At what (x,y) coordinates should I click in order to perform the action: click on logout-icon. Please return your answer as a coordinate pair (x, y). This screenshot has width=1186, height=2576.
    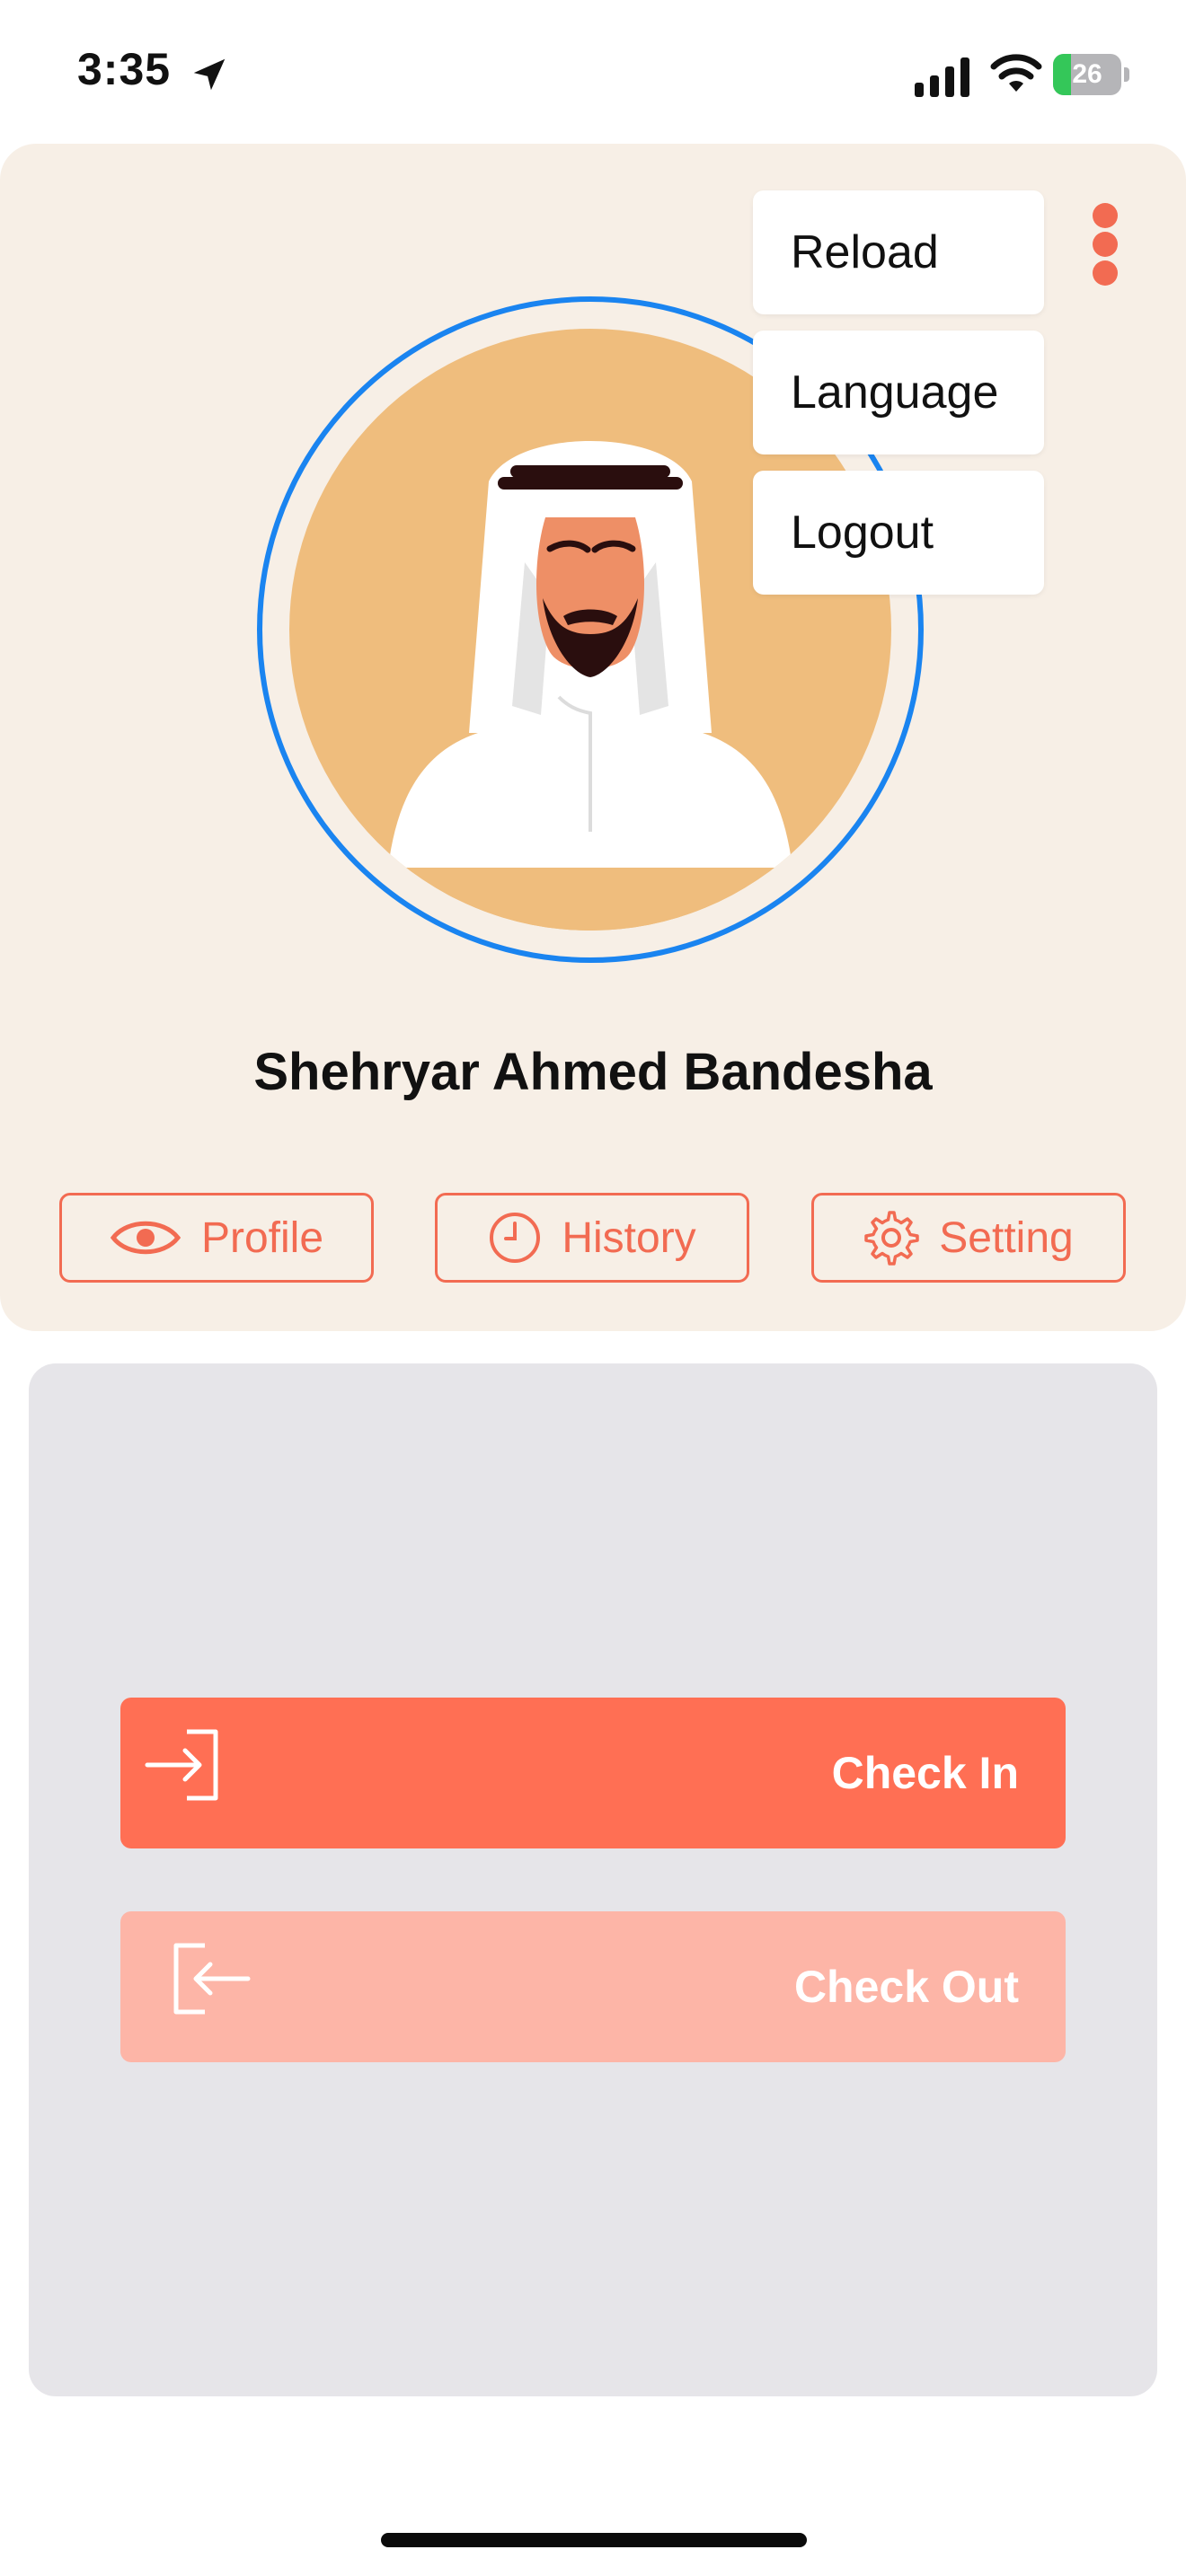
    Looking at the image, I should click on (212, 1979).